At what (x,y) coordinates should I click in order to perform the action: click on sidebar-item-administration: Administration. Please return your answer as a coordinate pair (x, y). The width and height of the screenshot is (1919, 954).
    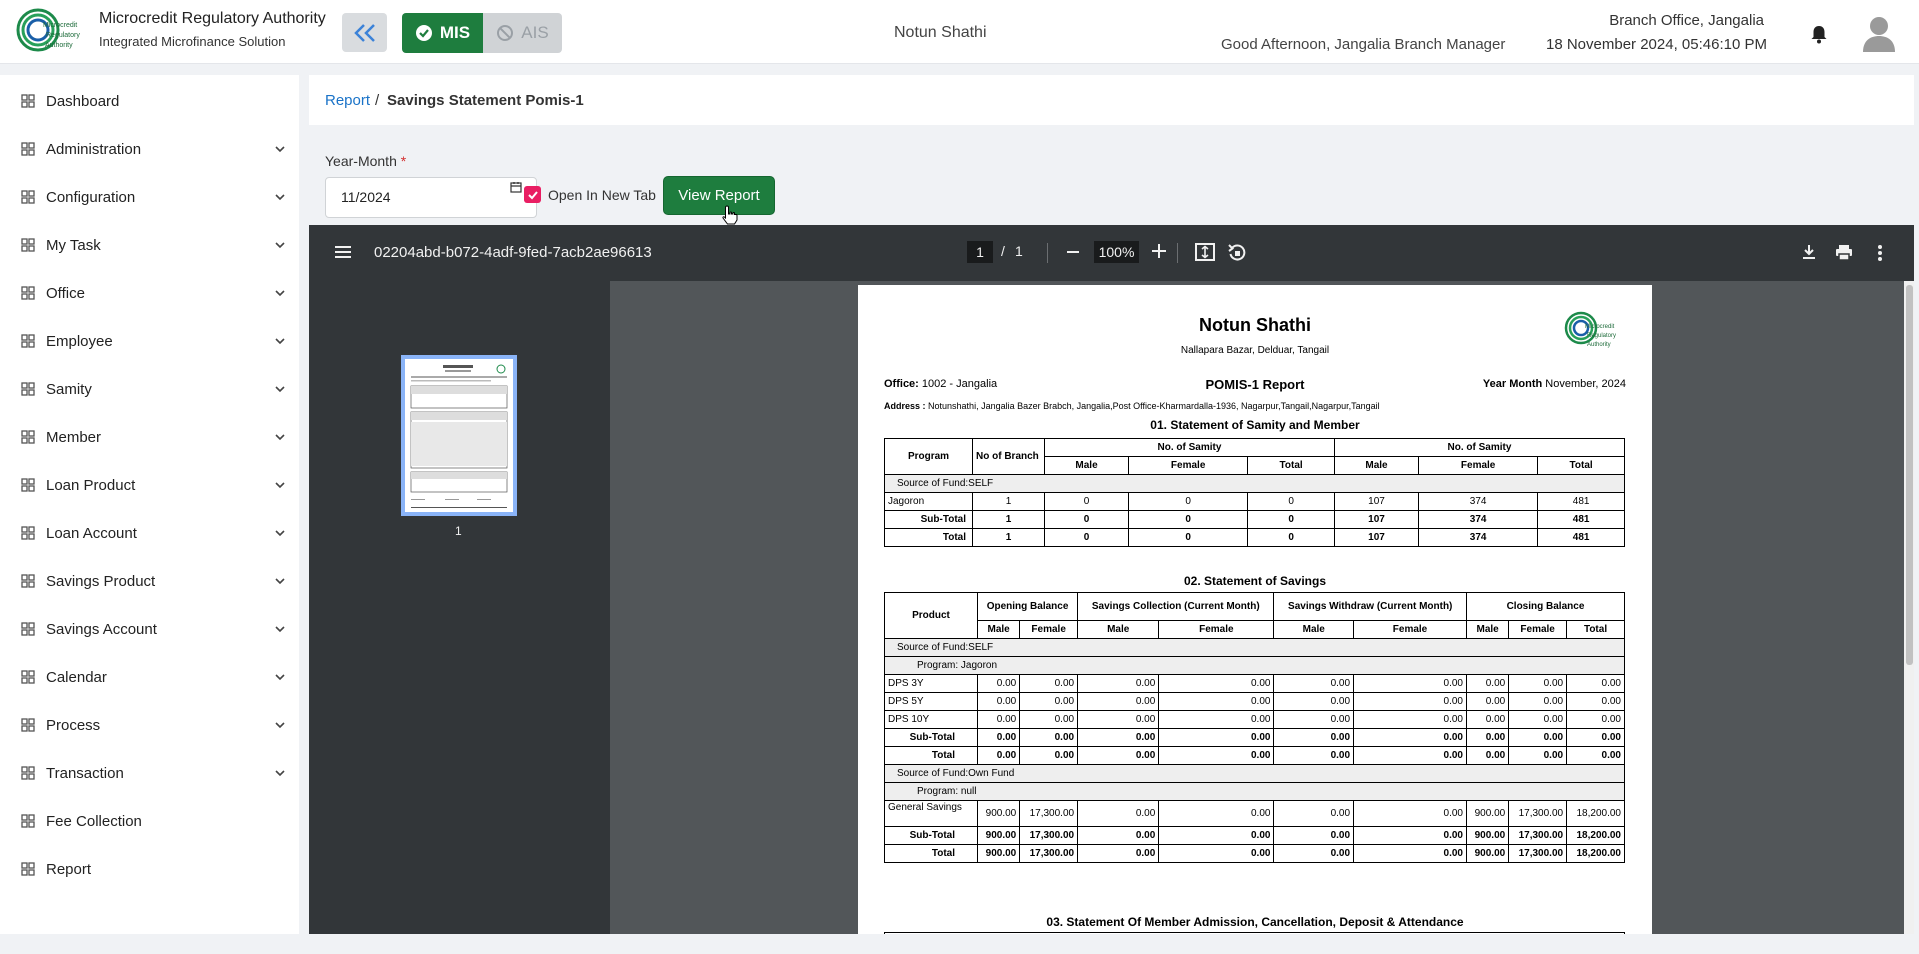
    Looking at the image, I should click on (149, 149).